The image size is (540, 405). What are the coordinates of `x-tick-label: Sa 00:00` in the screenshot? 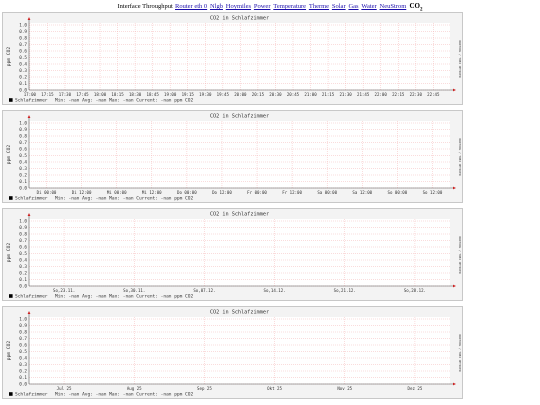 It's located at (327, 192).